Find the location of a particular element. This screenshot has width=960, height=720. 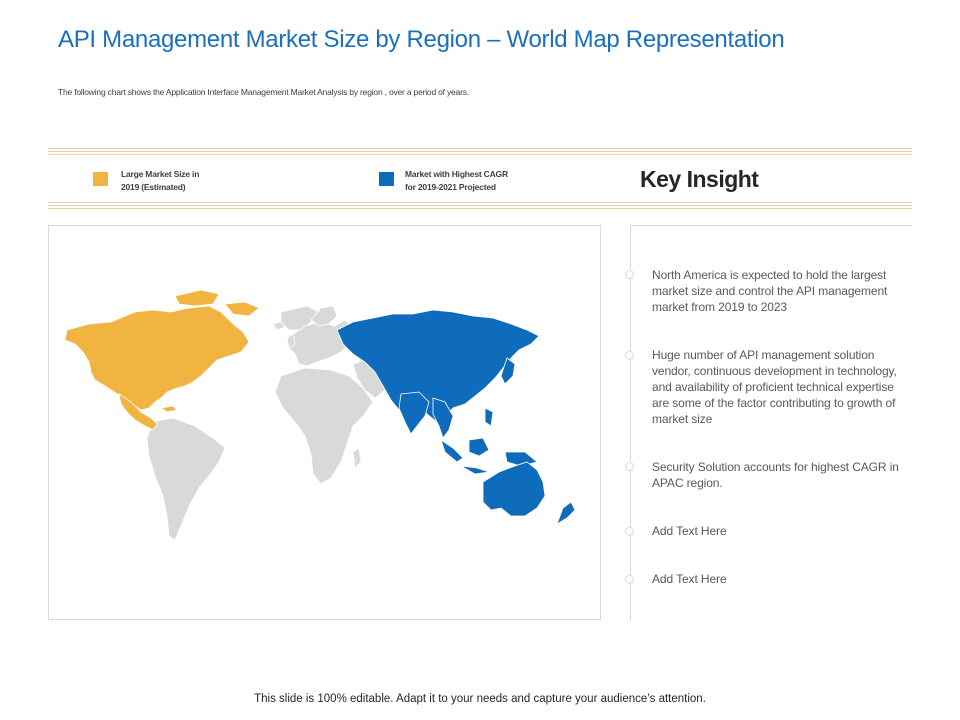

map-africa is located at coordinates (324, 426).